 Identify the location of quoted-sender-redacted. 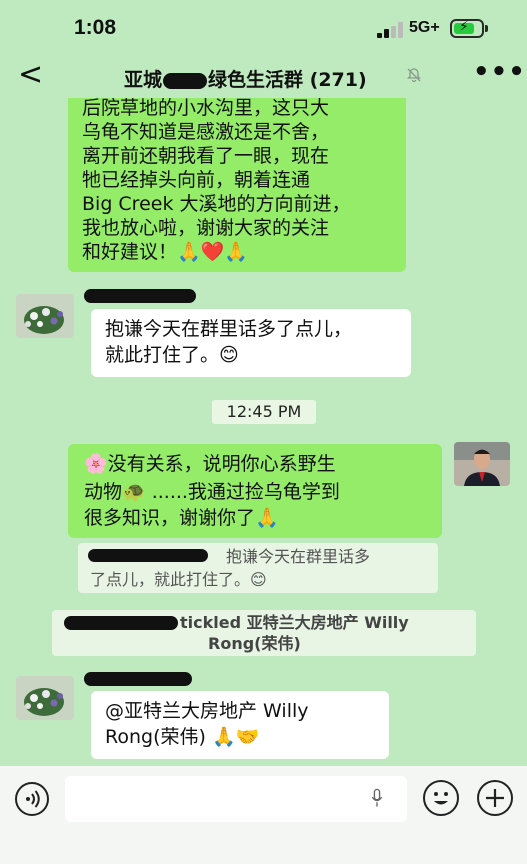
(148, 555).